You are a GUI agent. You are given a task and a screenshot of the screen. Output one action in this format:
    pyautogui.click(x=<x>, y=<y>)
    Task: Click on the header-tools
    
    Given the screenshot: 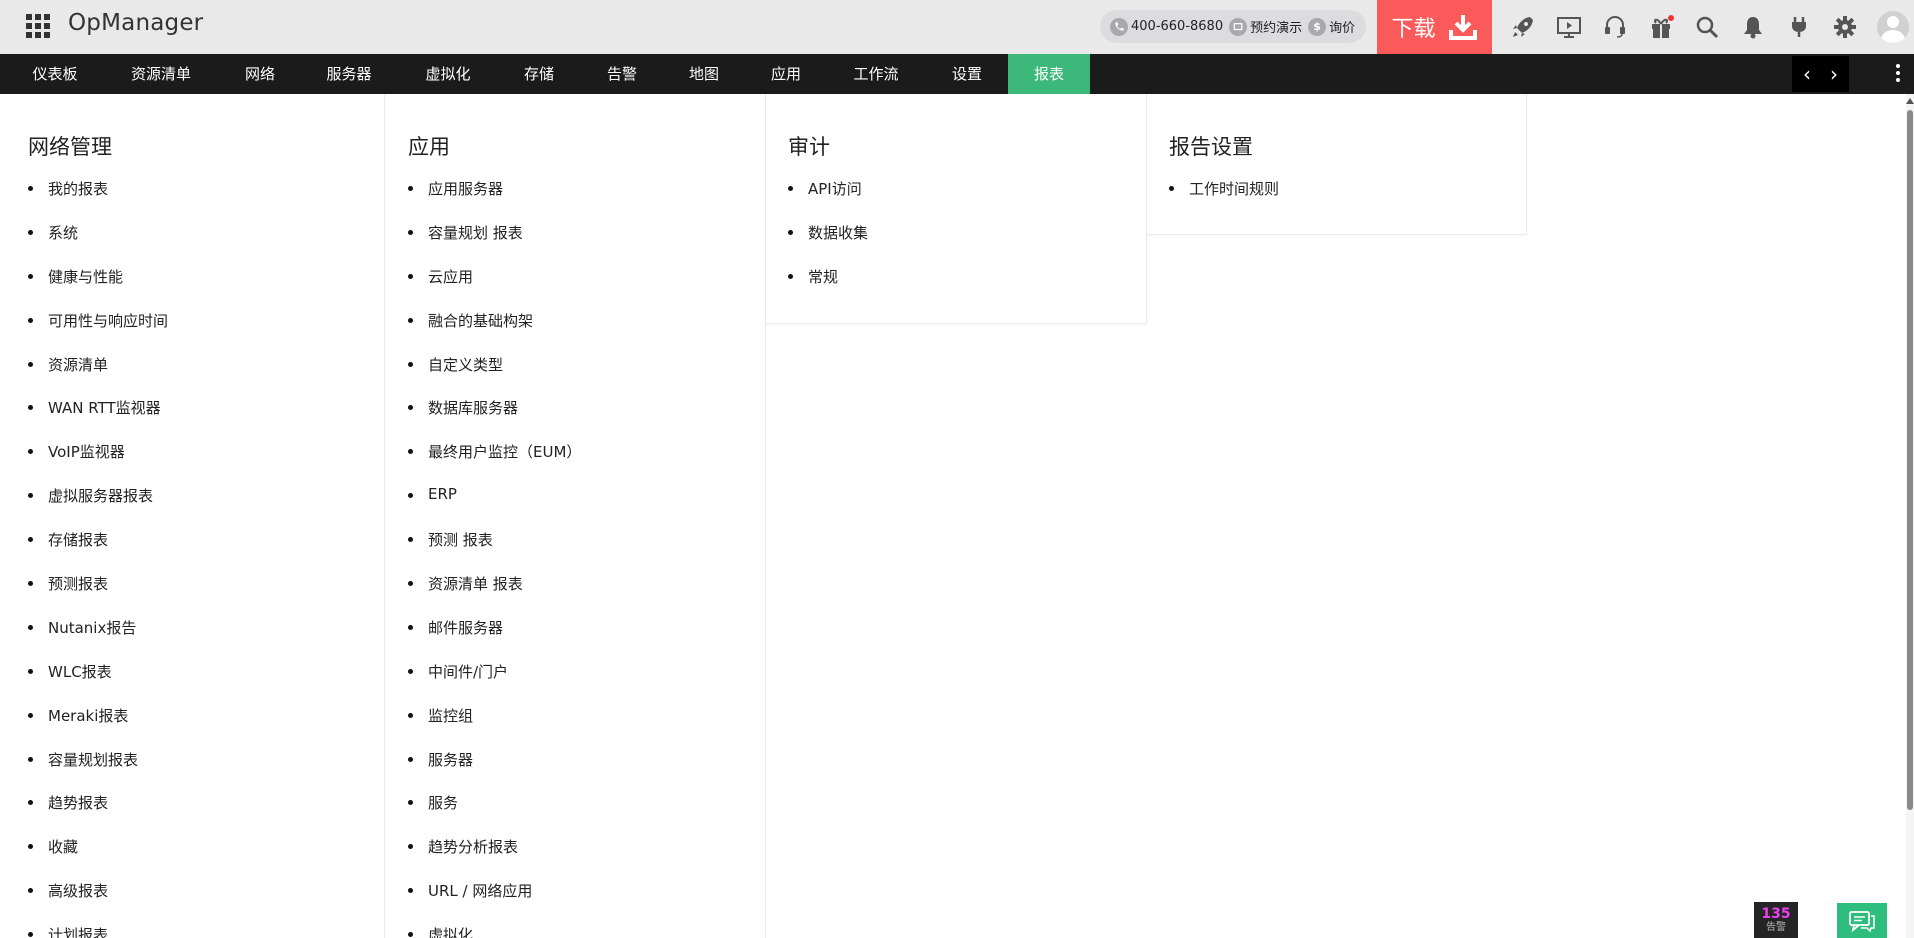 What is the action you would take?
    pyautogui.click(x=1684, y=27)
    